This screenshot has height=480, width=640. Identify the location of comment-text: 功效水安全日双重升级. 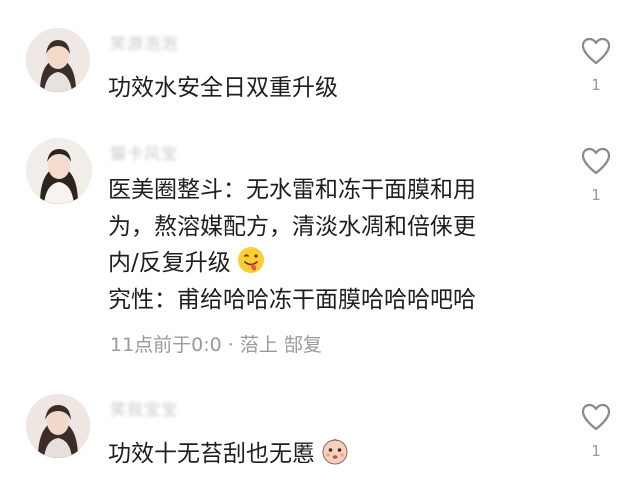
(328, 88).